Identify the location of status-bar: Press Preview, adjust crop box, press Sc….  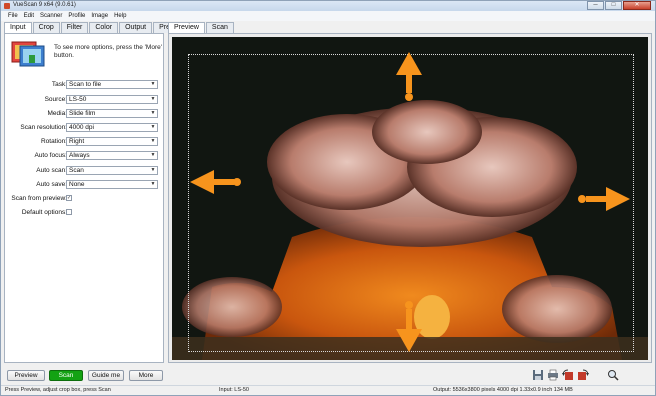
(328, 390).